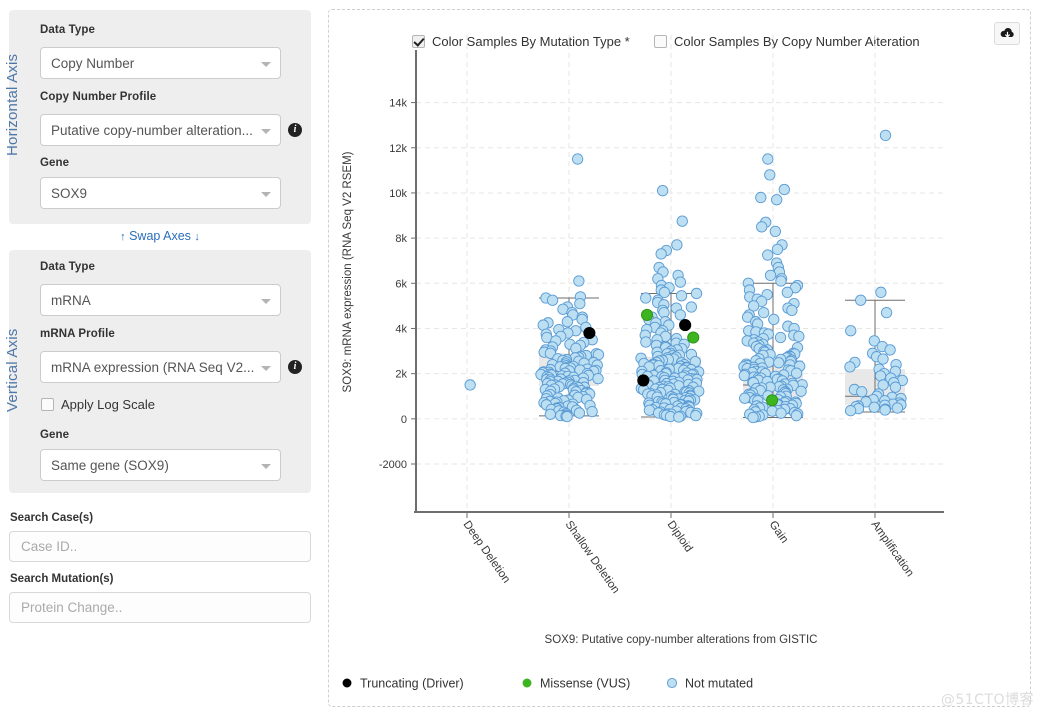 This screenshot has width=1040, height=715. Describe the element at coordinates (398, 194) in the screenshot. I see `svg-text: 10k` at that location.